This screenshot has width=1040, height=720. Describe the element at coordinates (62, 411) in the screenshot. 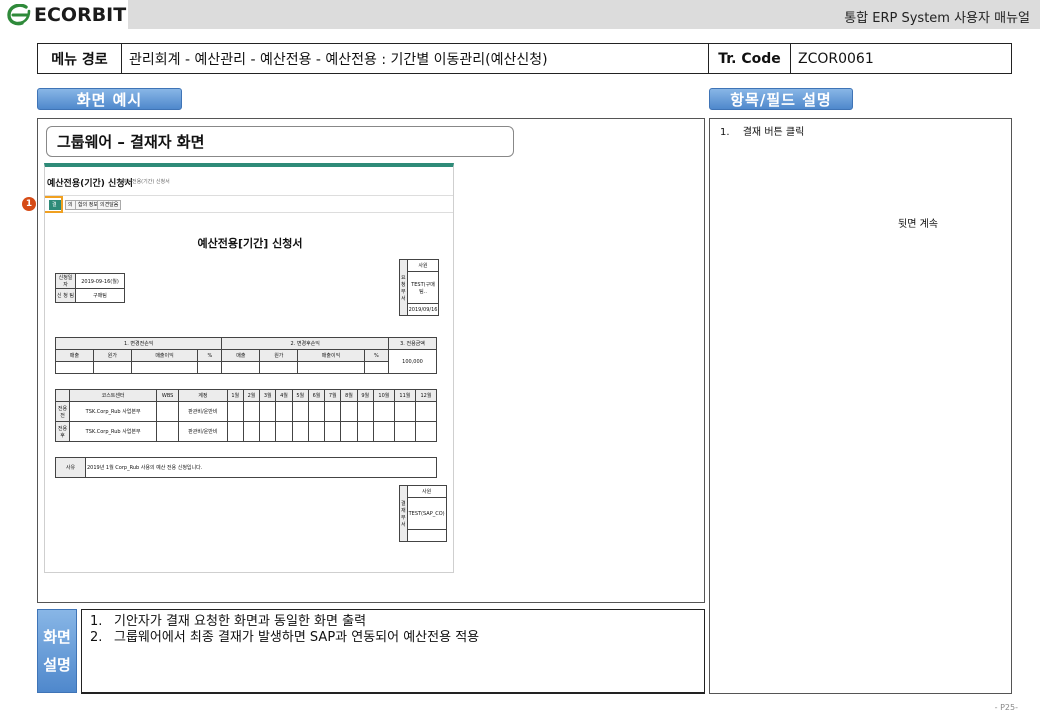

I see `row-before-label: 전용 전` at that location.